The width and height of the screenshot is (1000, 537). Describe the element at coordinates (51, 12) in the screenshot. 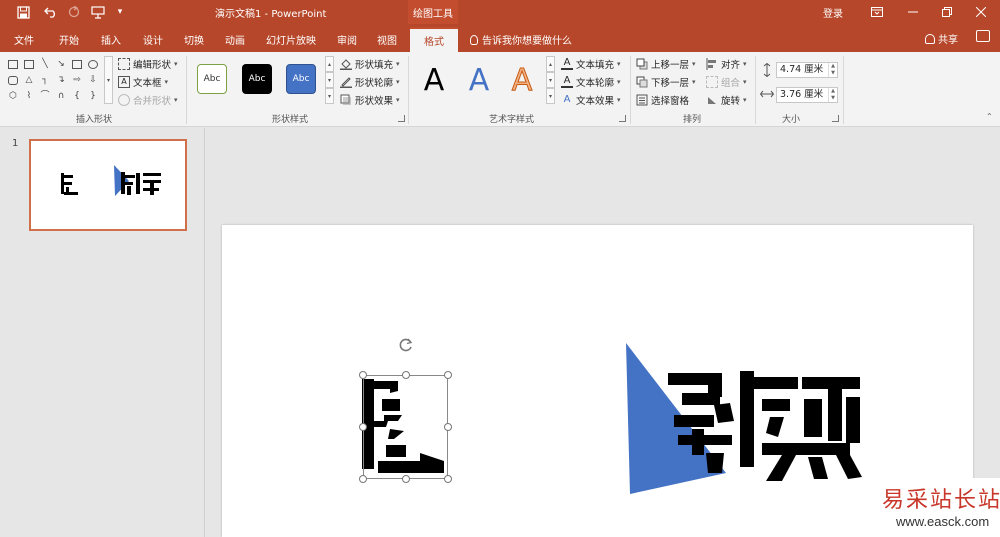

I see `undo-icon` at that location.